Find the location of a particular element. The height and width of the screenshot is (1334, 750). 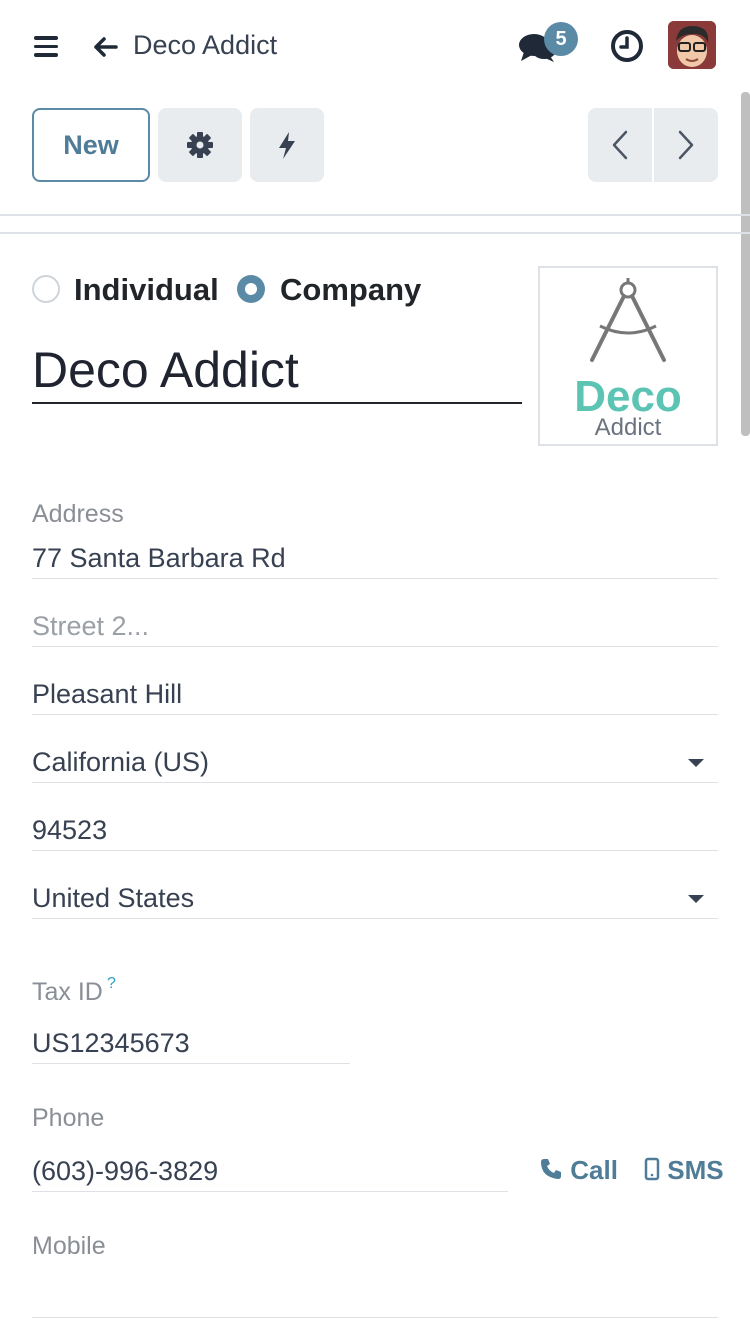

compass-logo-icon is located at coordinates (628, 320).